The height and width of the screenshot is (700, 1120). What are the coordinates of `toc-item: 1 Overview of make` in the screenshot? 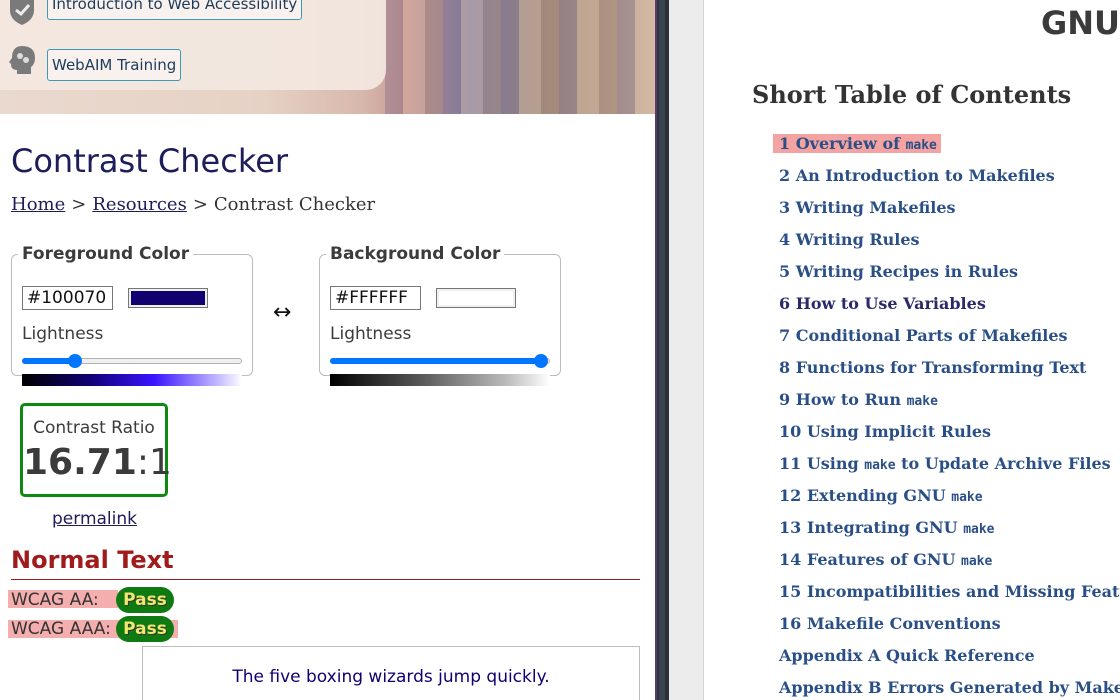 It's located at (946, 146).